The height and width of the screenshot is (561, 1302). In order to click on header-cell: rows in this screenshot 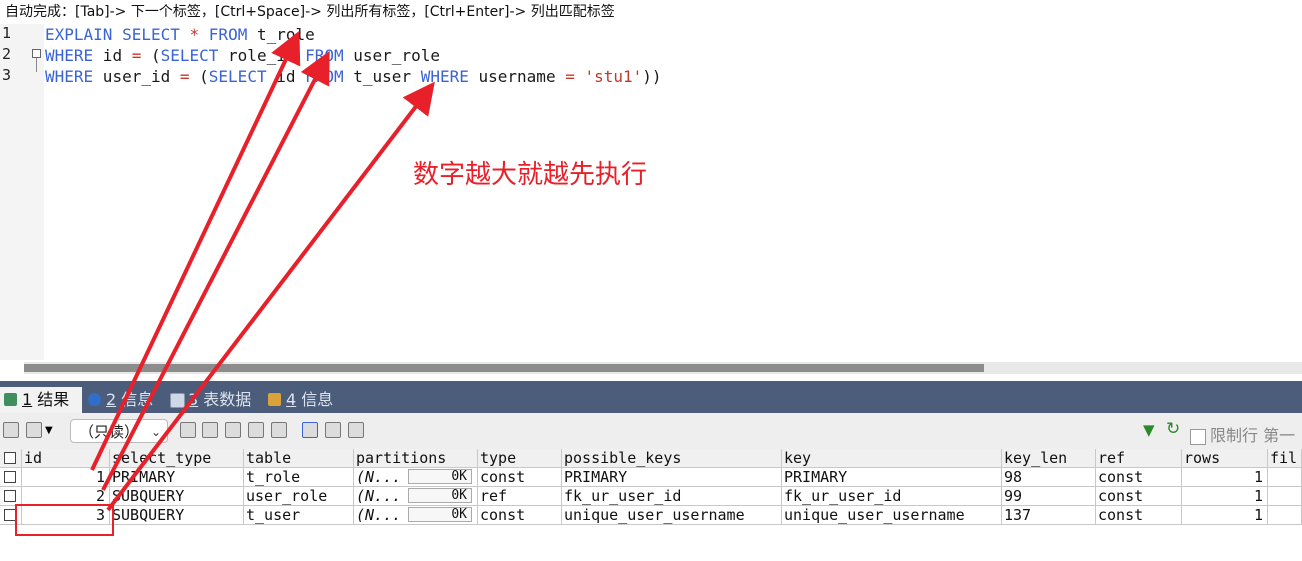, I will do `click(1225, 458)`.